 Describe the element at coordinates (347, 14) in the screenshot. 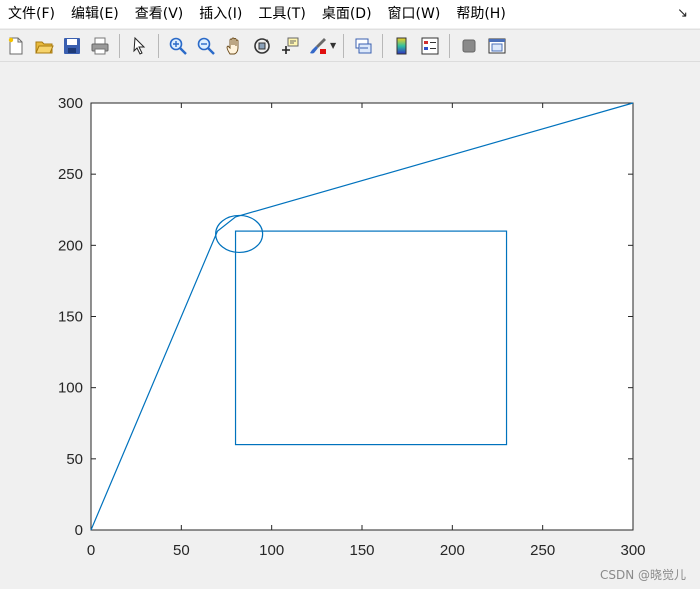

I see `menu-desktop: 桌面(D)` at that location.